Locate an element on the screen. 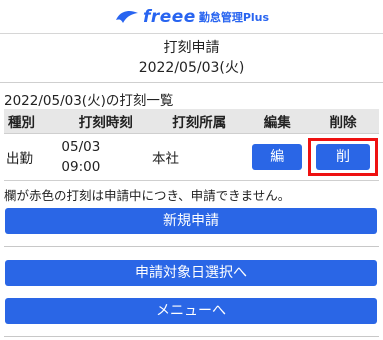 The width and height of the screenshot is (383, 340). delete-highlight: 削 is located at coordinates (342, 157).